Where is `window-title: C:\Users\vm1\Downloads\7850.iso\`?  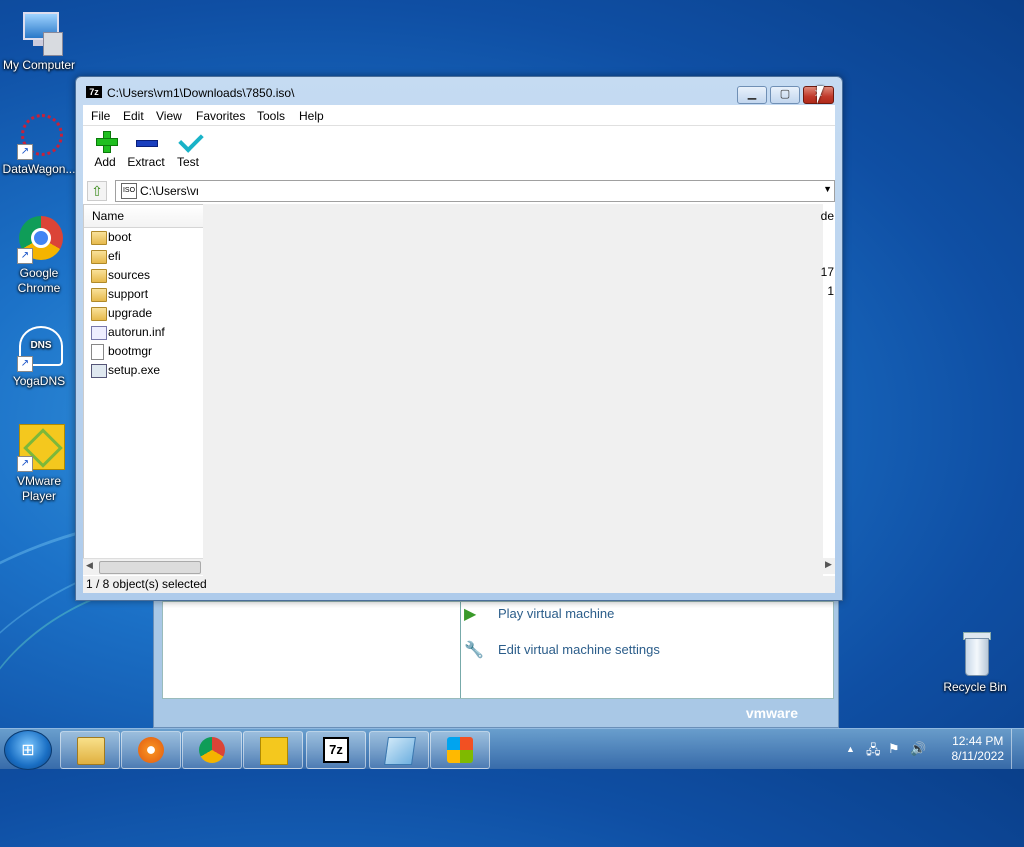
window-title: C:\Users\vm1\Downloads\7850.iso\ is located at coordinates (201, 93).